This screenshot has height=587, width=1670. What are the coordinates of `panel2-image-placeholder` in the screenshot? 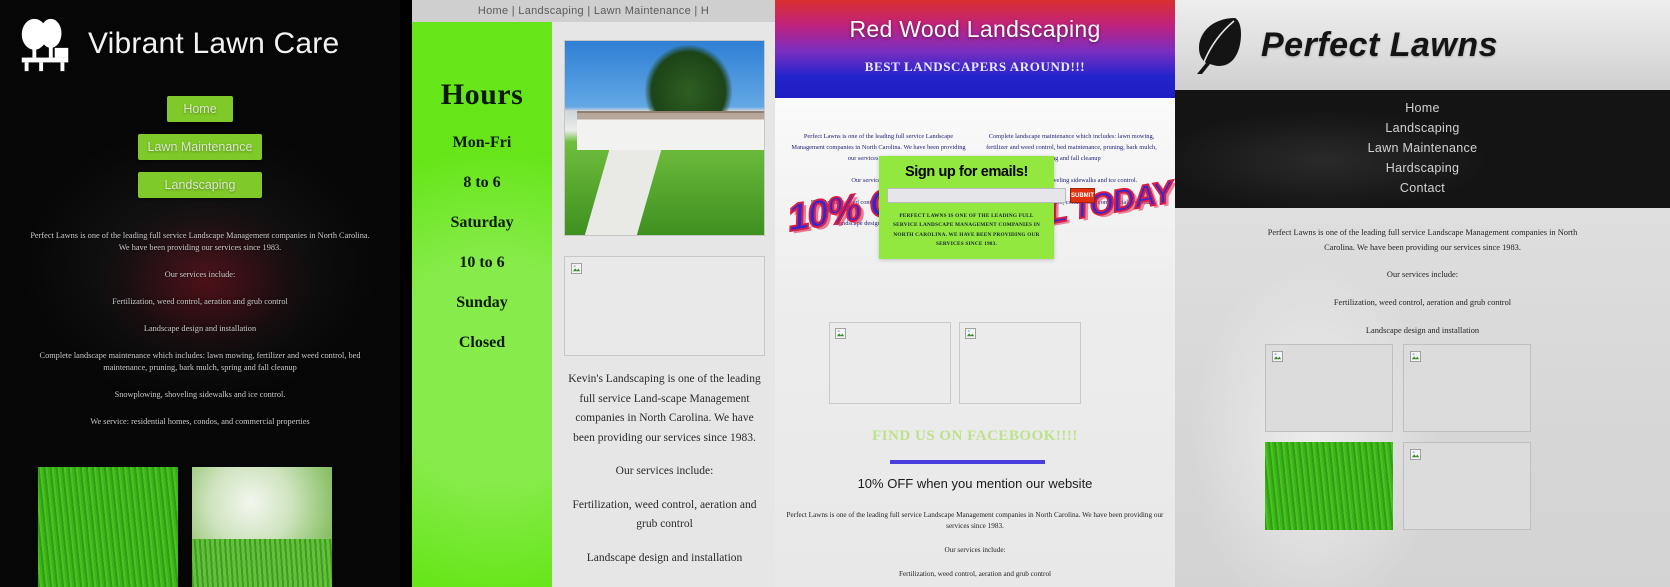 It's located at (664, 306).